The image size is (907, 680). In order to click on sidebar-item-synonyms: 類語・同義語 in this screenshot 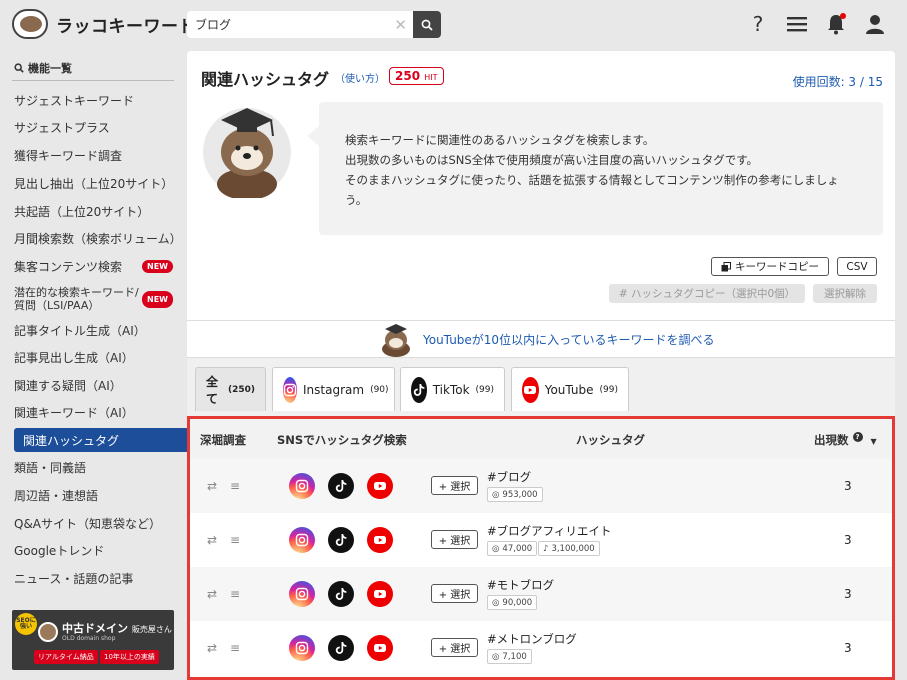, I will do `click(93, 467)`.